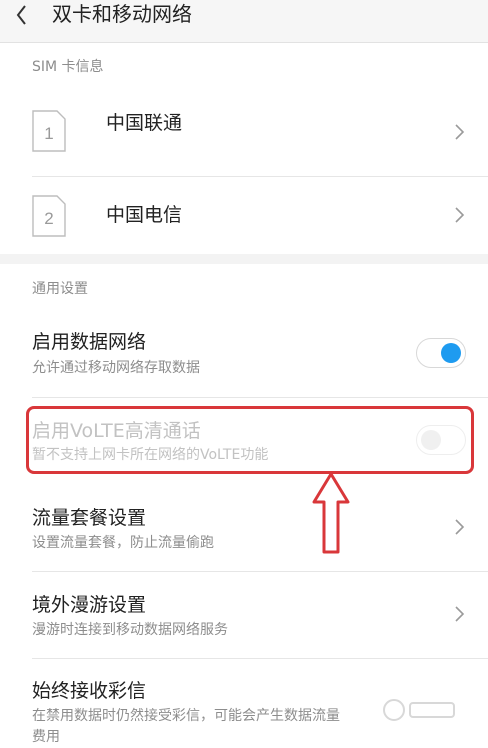  Describe the element at coordinates (144, 123) in the screenshot. I see `sim-carrier-name: 中国联通` at that location.